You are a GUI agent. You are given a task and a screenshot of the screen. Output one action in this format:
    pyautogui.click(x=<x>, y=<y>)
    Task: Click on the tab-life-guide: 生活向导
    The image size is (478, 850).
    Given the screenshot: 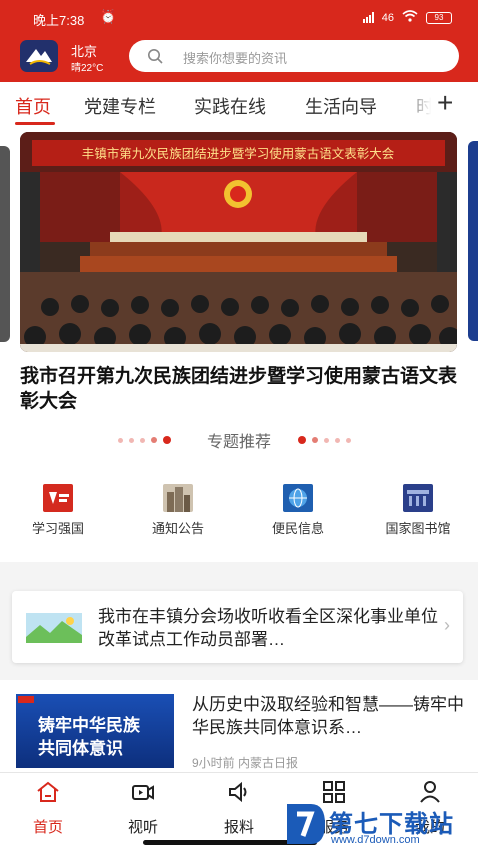 What is the action you would take?
    pyautogui.click(x=341, y=106)
    